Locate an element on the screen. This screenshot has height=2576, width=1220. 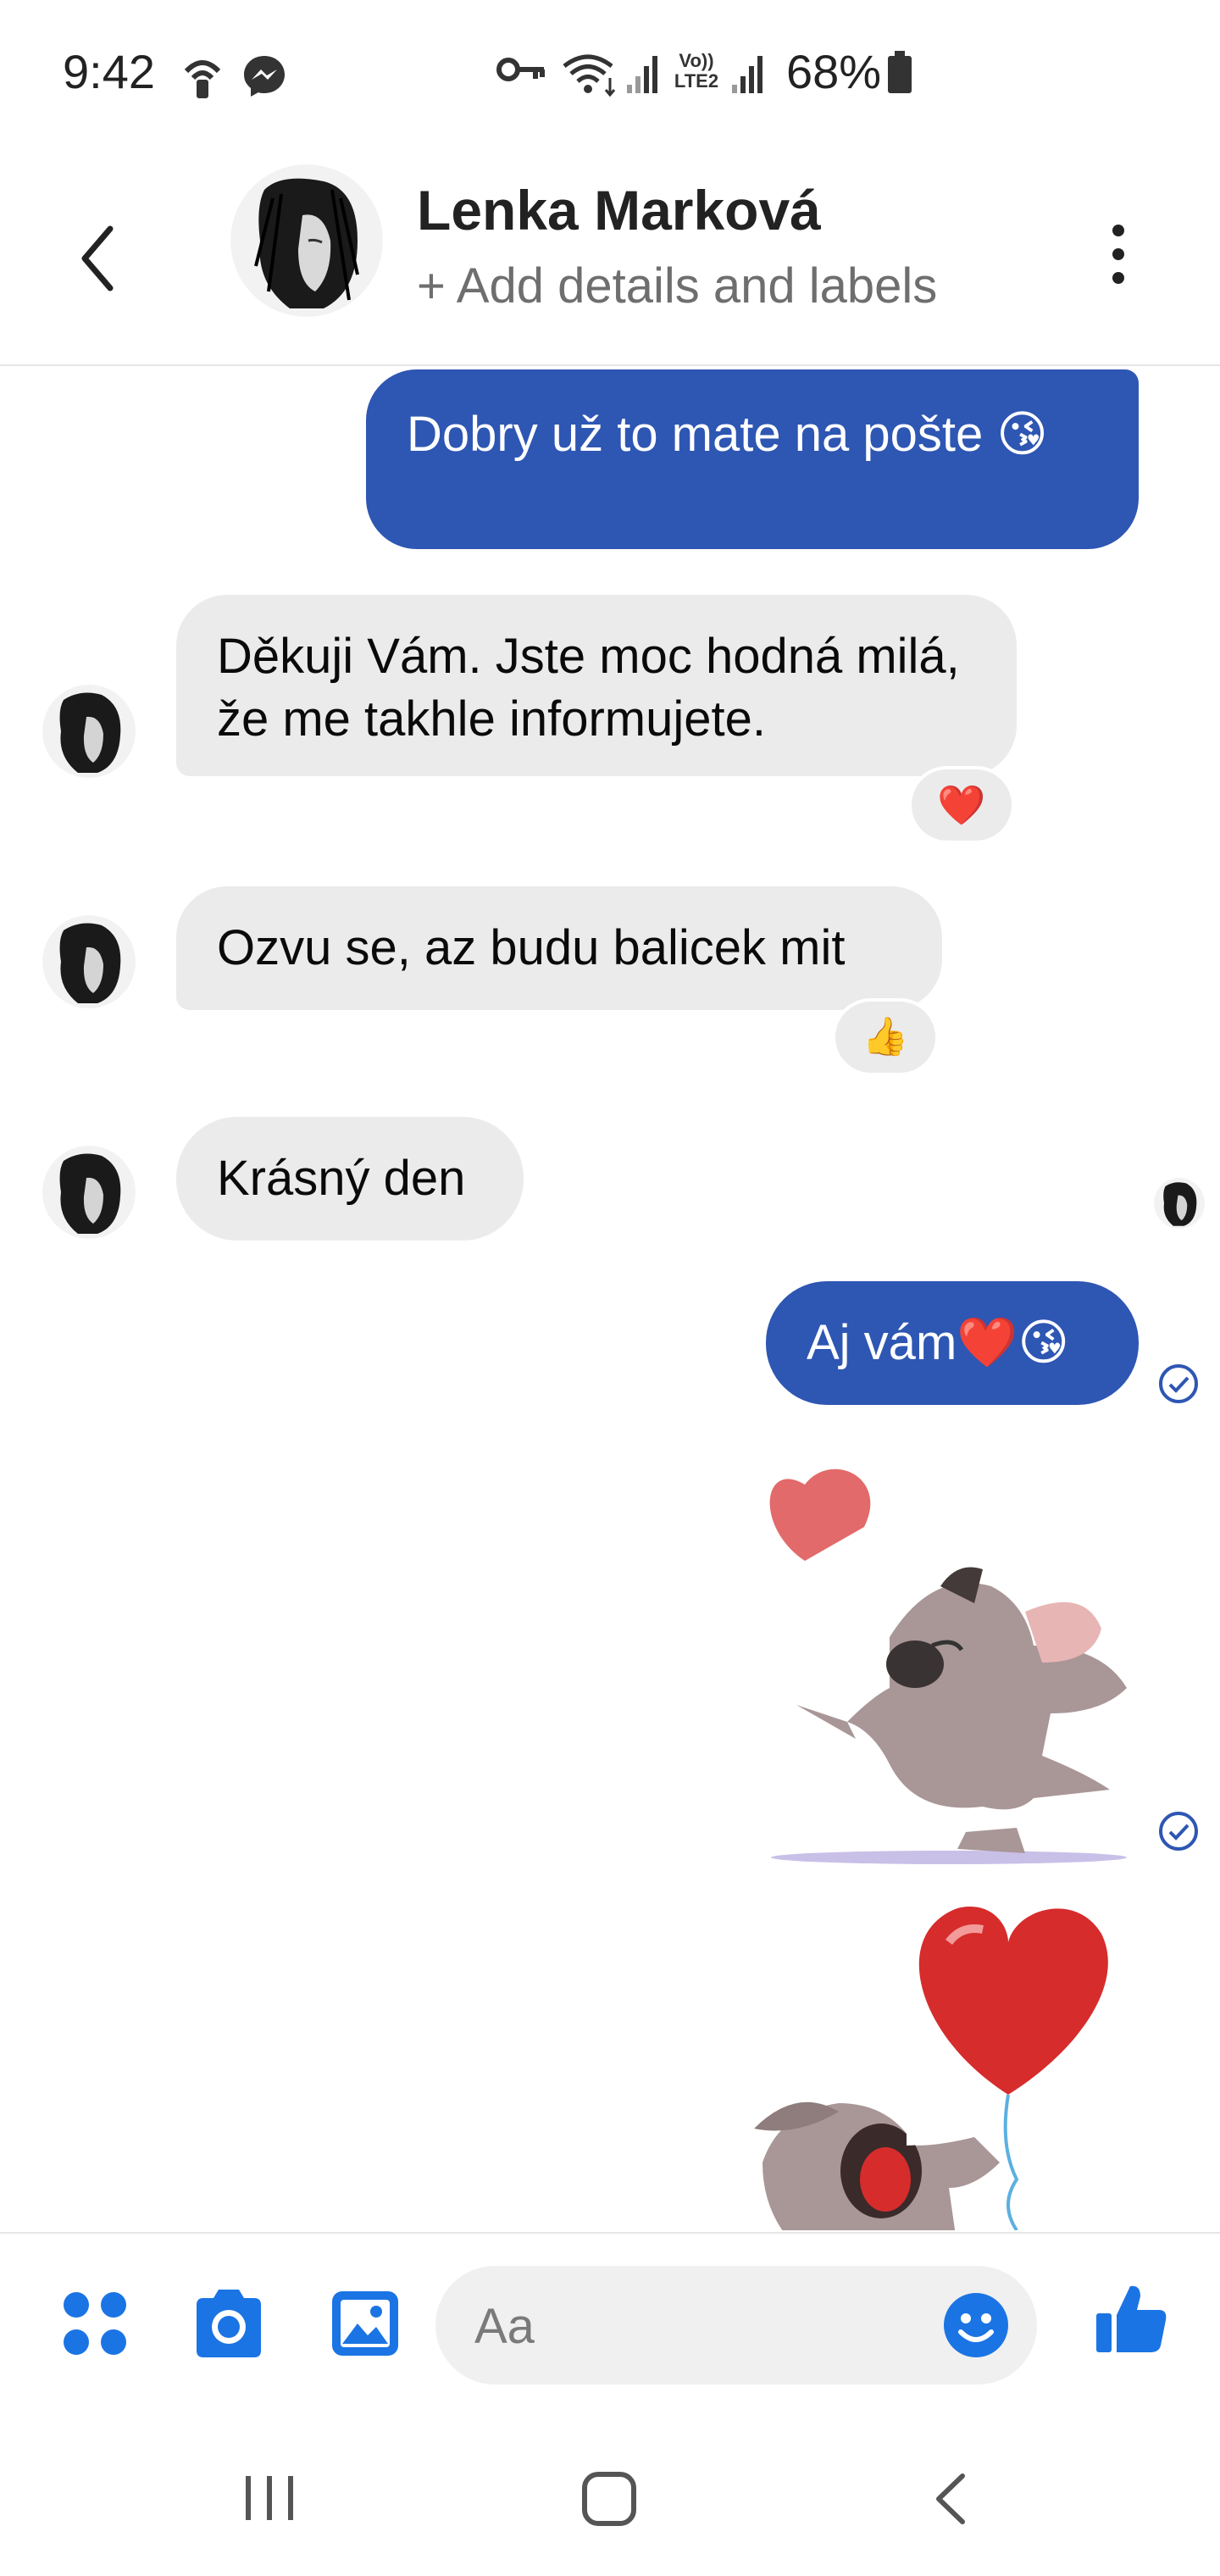
conversation-header: Lenka Marková + Add details and labels is located at coordinates (610, 259).